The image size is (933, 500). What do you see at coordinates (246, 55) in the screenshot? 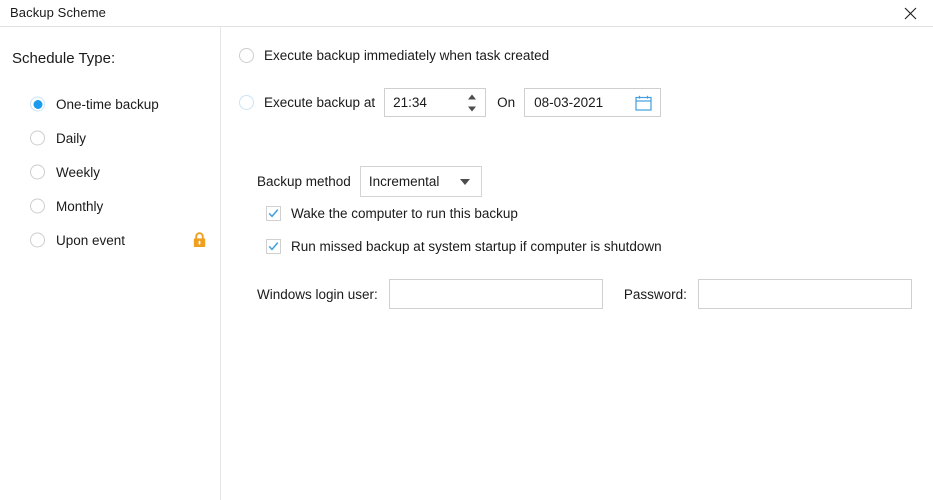
I see `radio-execute-immediately` at bounding box center [246, 55].